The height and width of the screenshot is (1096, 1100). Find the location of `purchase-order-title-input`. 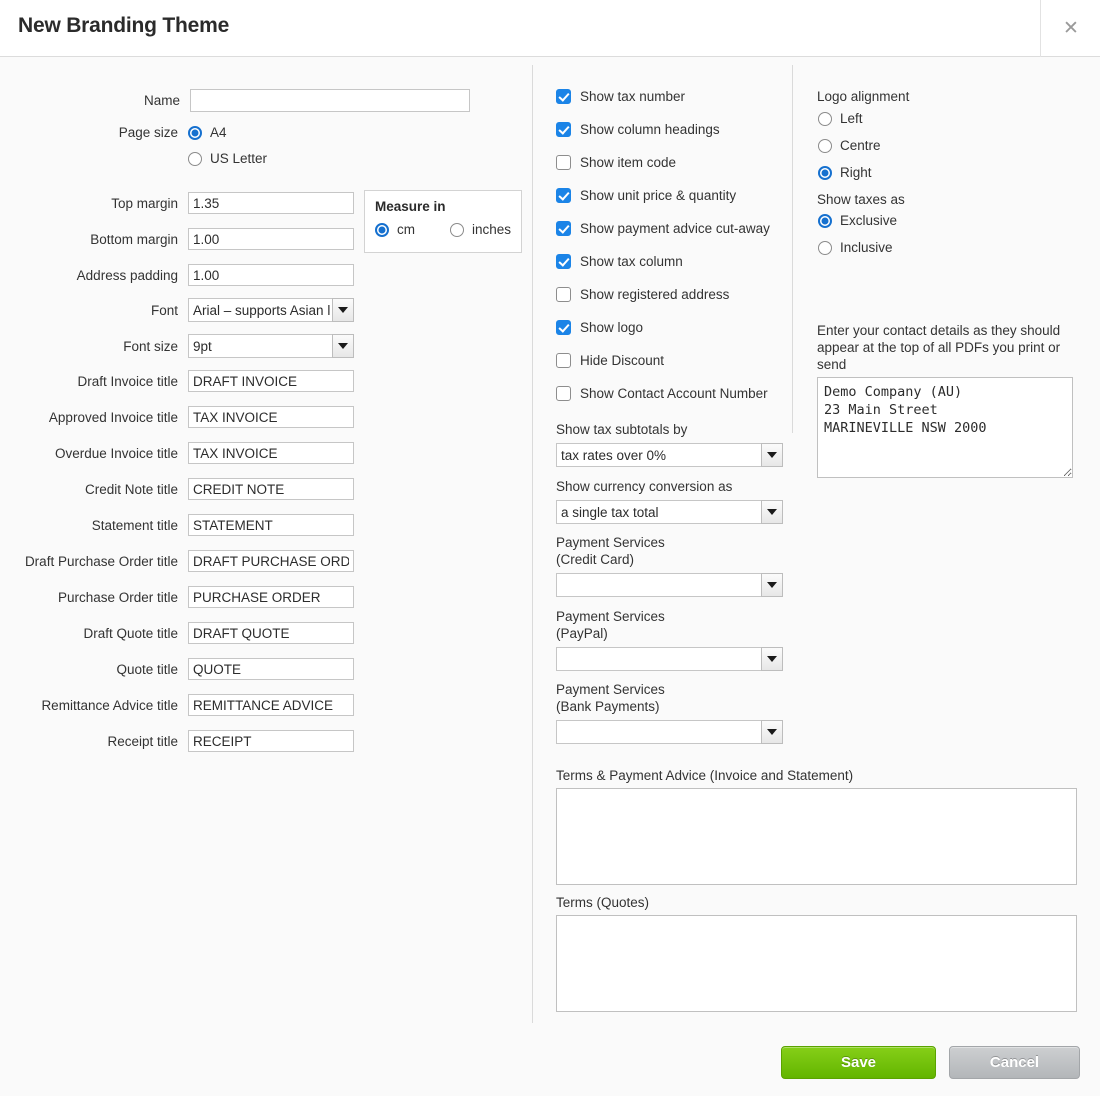

purchase-order-title-input is located at coordinates (271, 597).